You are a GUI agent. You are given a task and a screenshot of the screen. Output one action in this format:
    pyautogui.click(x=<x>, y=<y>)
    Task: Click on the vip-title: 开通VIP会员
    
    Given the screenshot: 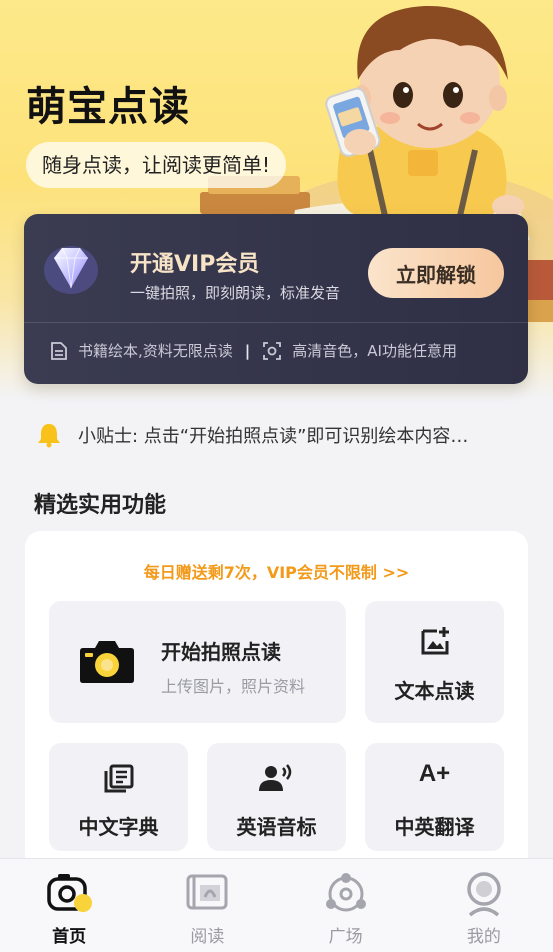 What is the action you would take?
    pyautogui.click(x=195, y=264)
    